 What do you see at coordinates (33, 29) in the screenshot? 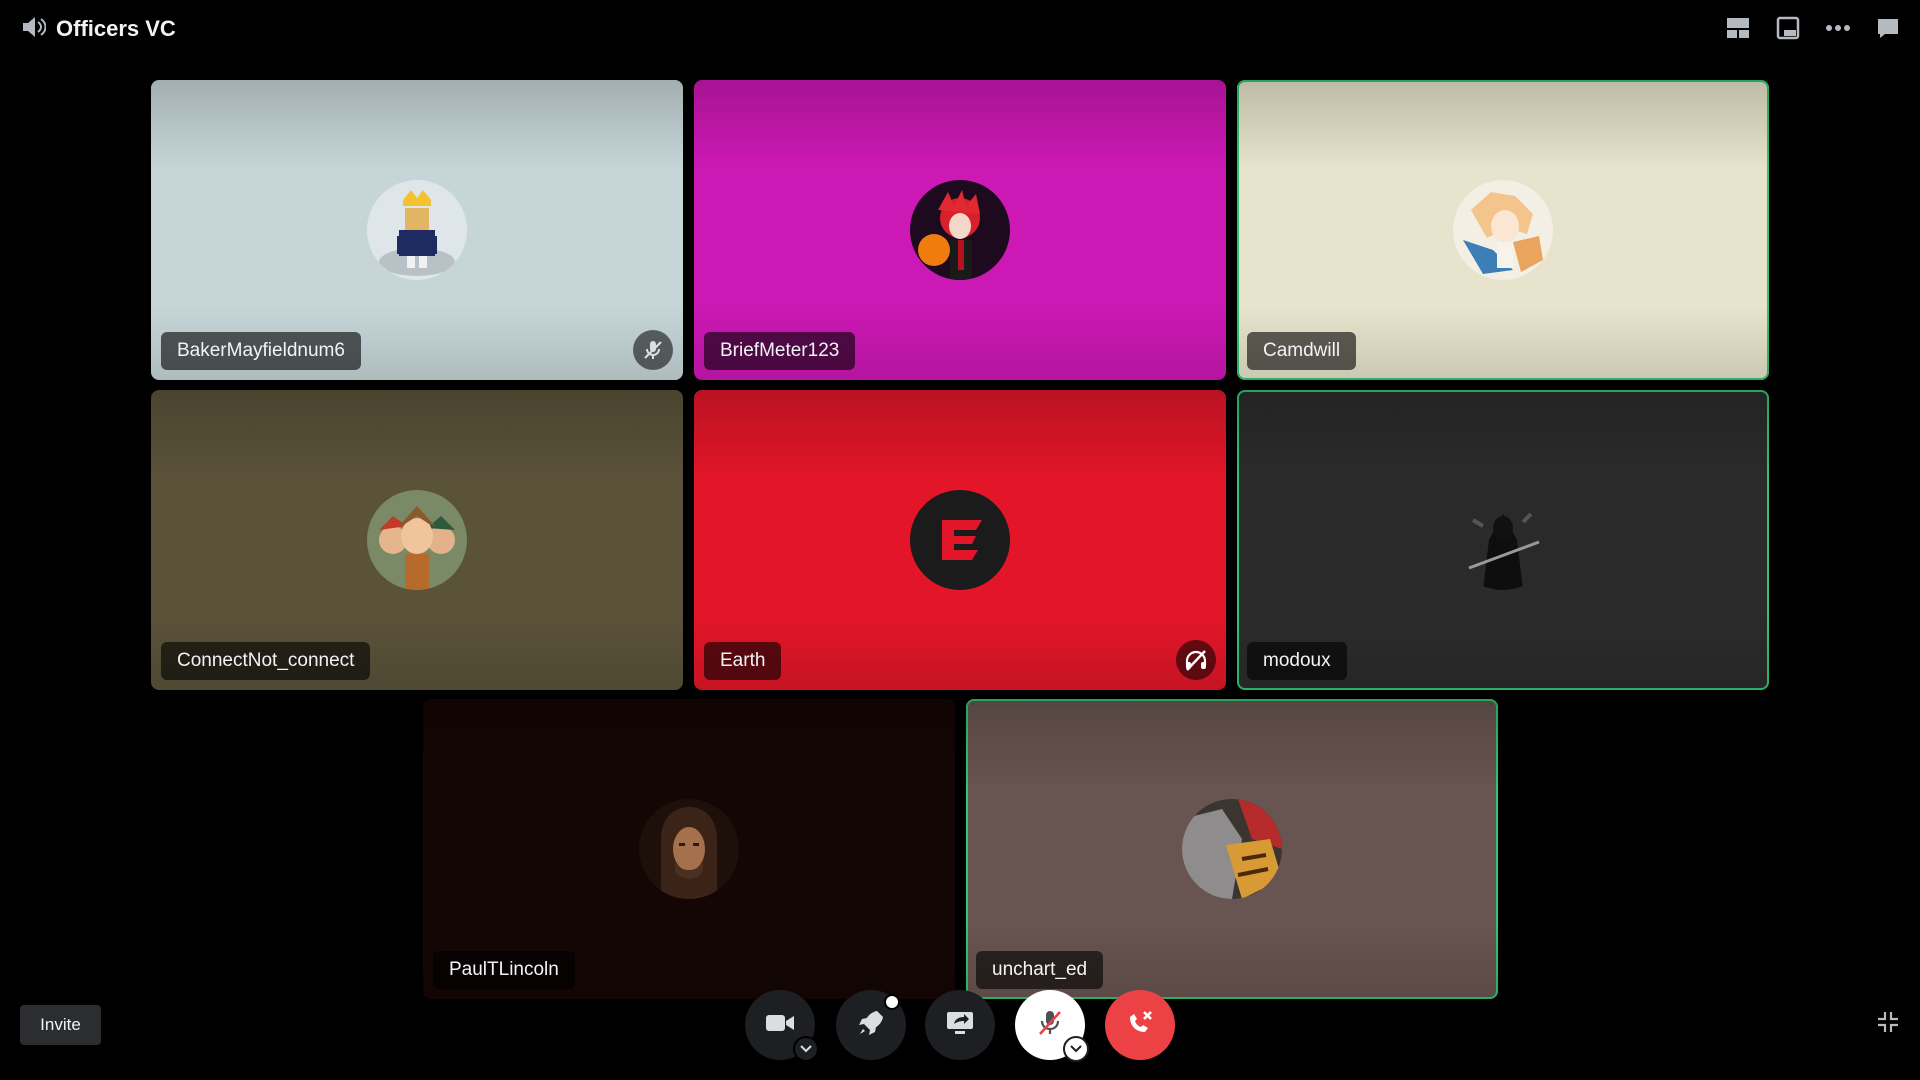
I see `speaker-icon` at bounding box center [33, 29].